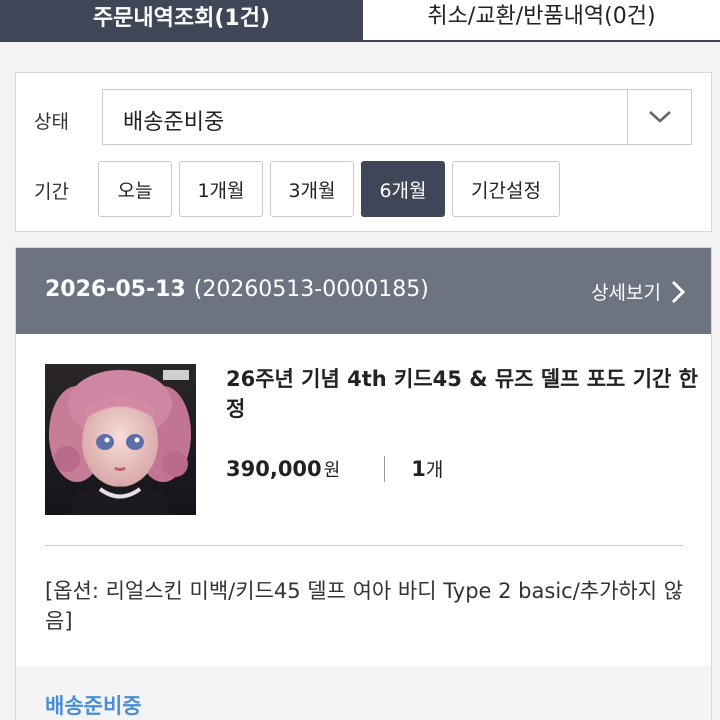  What do you see at coordinates (506, 189) in the screenshot?
I see `period-custom-button: 기간설정` at bounding box center [506, 189].